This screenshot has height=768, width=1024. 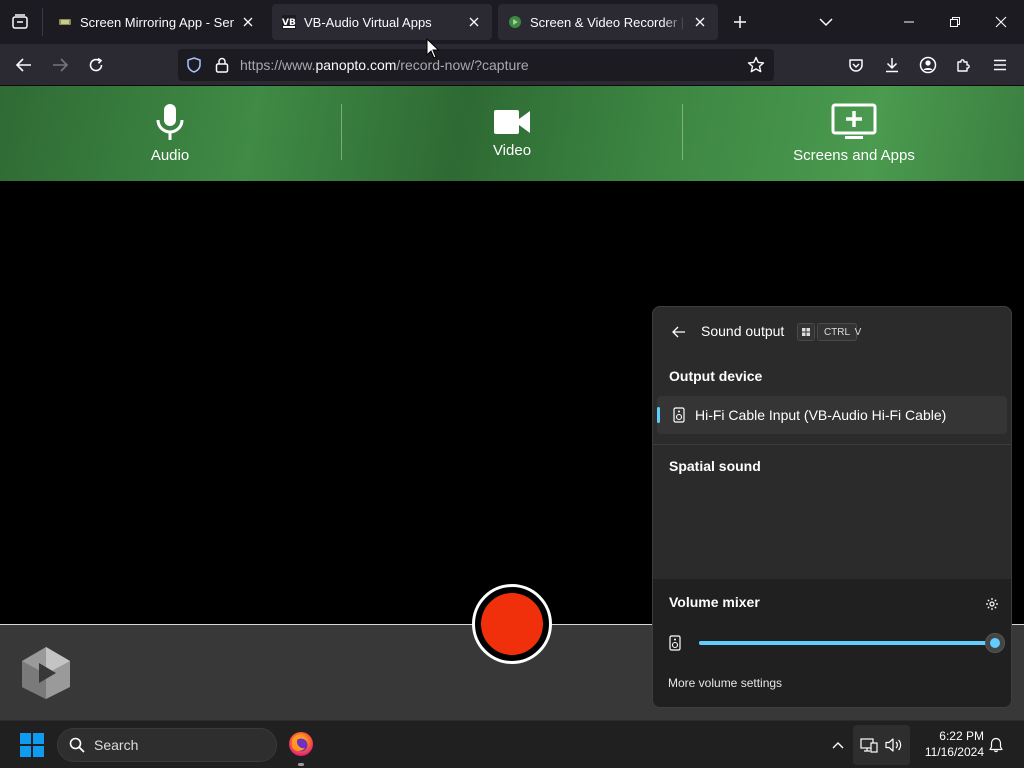 I want to click on hamburger-menu-icon, so click(x=1000, y=65).